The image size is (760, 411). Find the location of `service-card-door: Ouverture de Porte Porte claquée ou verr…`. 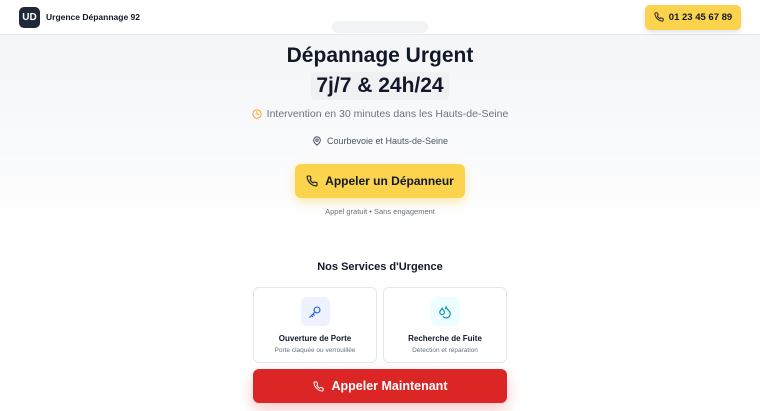

service-card-door: Ouverture de Porte Porte claquée ou verr… is located at coordinates (315, 325).